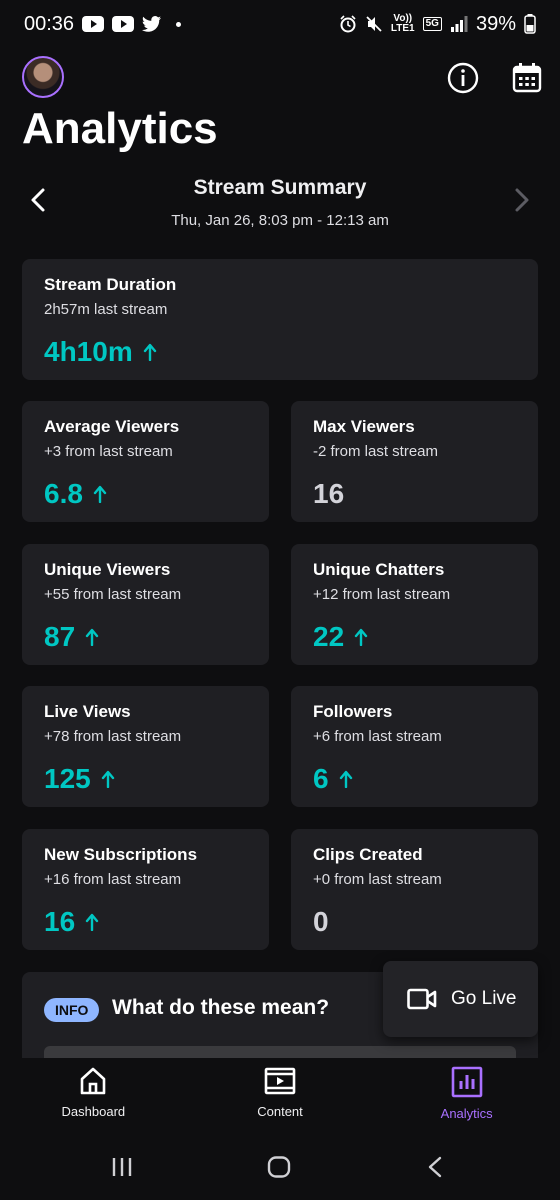 The image size is (560, 1200). I want to click on system-navigation-bar, so click(280, 1170).